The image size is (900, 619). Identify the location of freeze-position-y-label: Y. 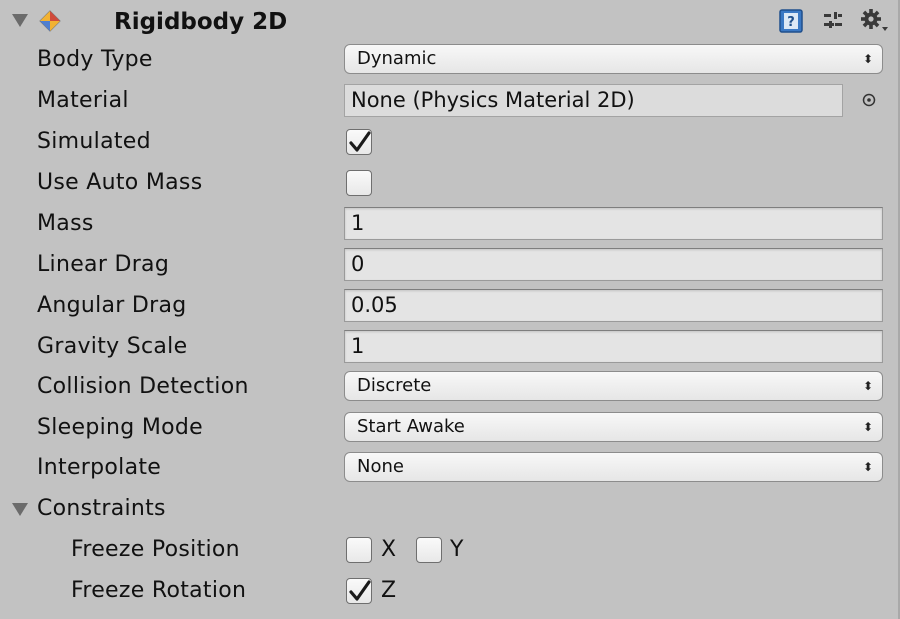
(457, 549).